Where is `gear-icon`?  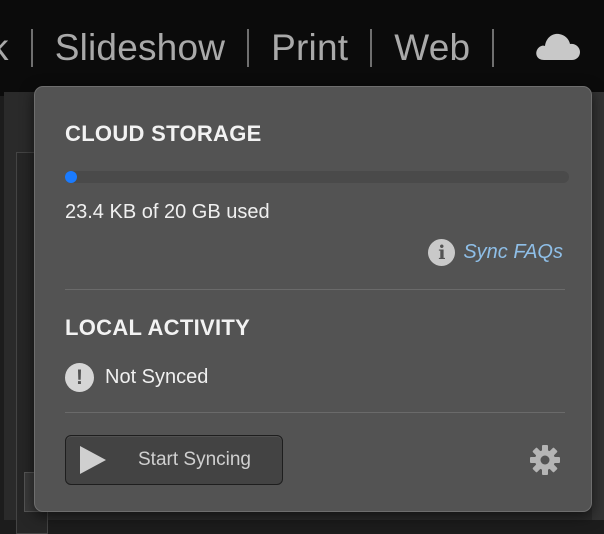 gear-icon is located at coordinates (545, 460).